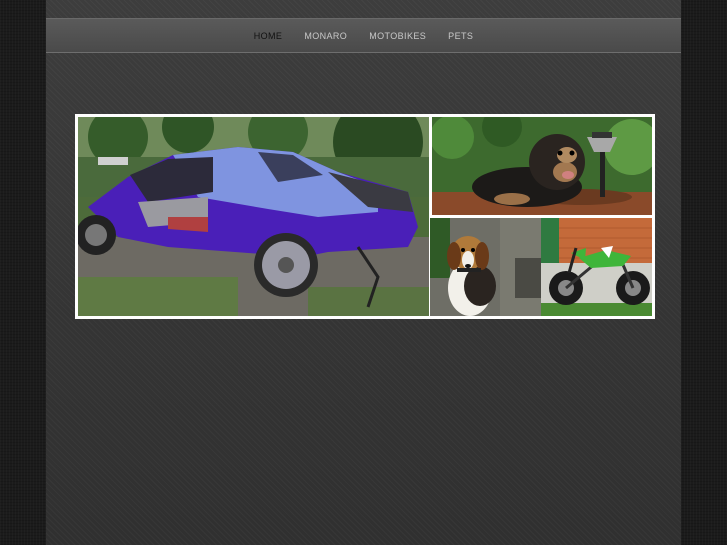 The width and height of the screenshot is (727, 545). What do you see at coordinates (596, 267) in the screenshot?
I see `motorbike-photo` at bounding box center [596, 267].